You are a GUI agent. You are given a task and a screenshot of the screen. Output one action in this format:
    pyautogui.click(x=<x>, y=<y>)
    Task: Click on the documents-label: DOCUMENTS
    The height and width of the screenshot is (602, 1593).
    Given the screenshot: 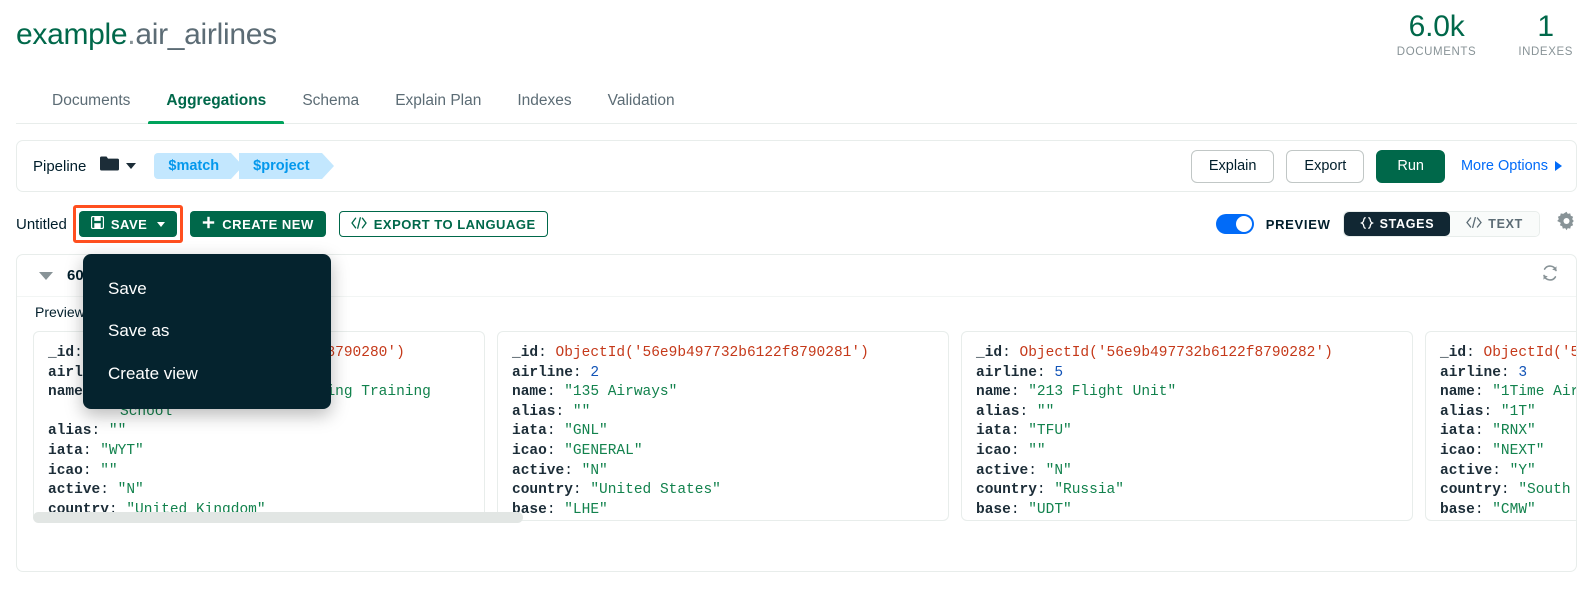 What is the action you would take?
    pyautogui.click(x=1436, y=51)
    